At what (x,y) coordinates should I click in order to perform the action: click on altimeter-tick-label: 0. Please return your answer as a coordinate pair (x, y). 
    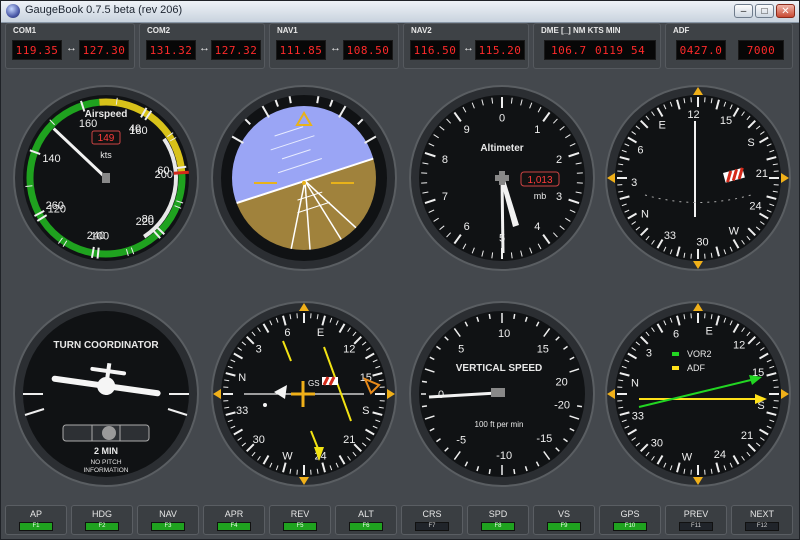
    Looking at the image, I should click on (502, 119).